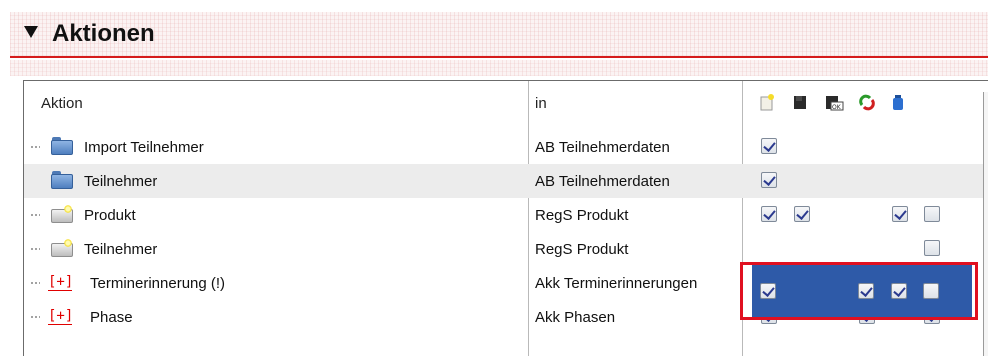 Image resolution: width=988 pixels, height=356 pixels. What do you see at coordinates (110, 215) in the screenshot?
I see `action-name: Produkt` at bounding box center [110, 215].